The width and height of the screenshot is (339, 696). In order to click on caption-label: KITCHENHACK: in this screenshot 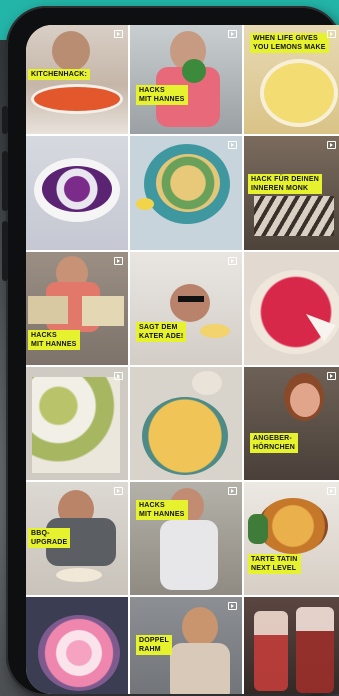, I will do `click(59, 74)`.